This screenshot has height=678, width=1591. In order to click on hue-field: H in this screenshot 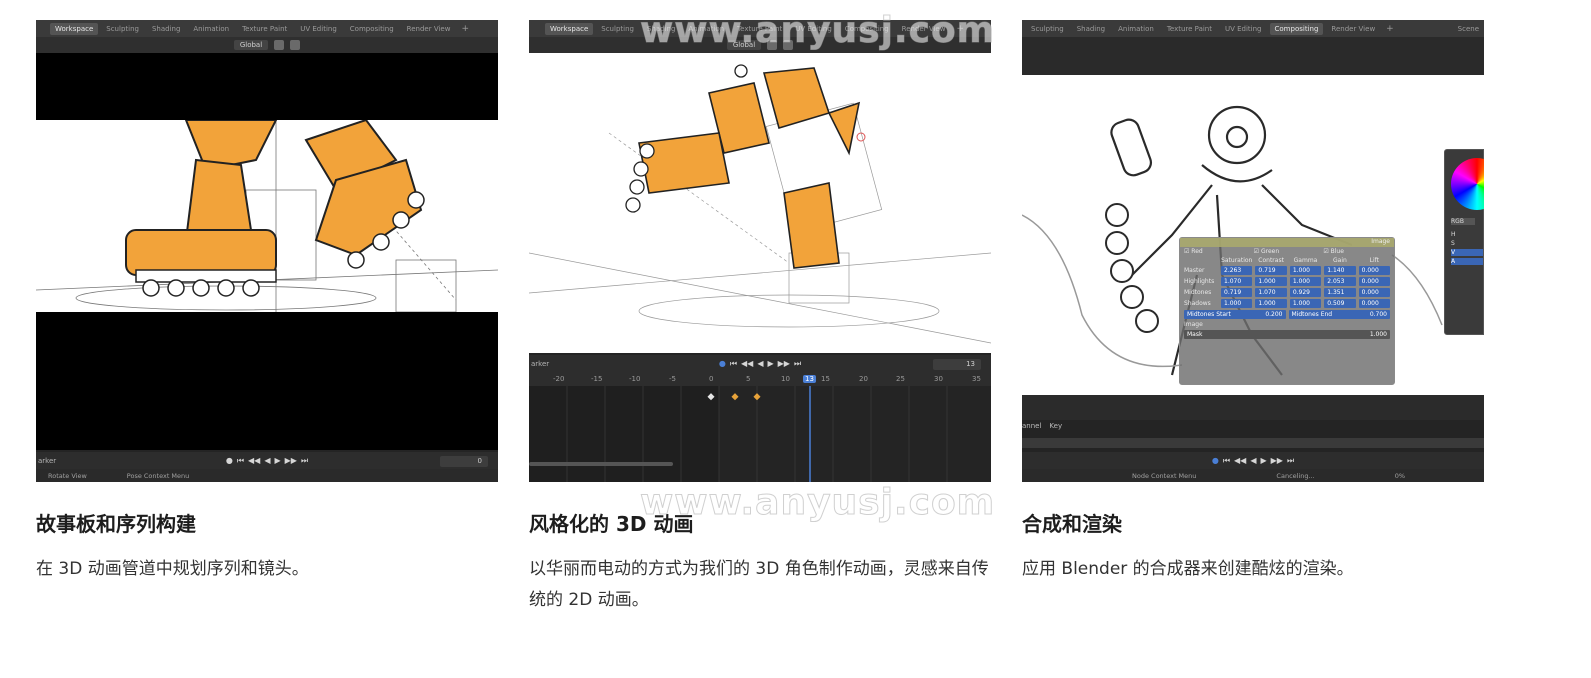, I will do `click(1467, 234)`.